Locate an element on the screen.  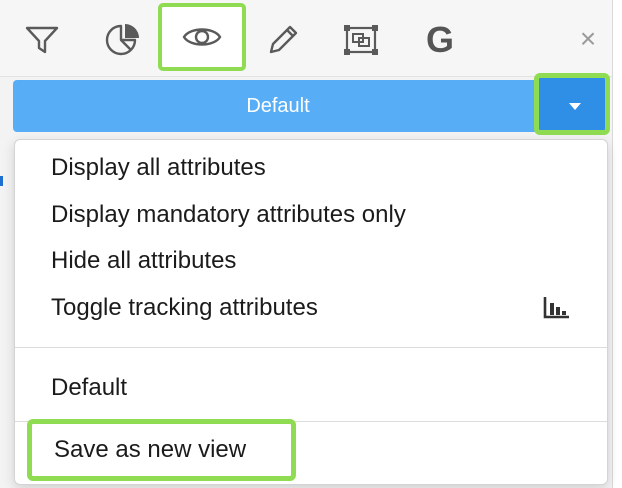
save-as-new-view-item: Save as new view is located at coordinates (161, 450).